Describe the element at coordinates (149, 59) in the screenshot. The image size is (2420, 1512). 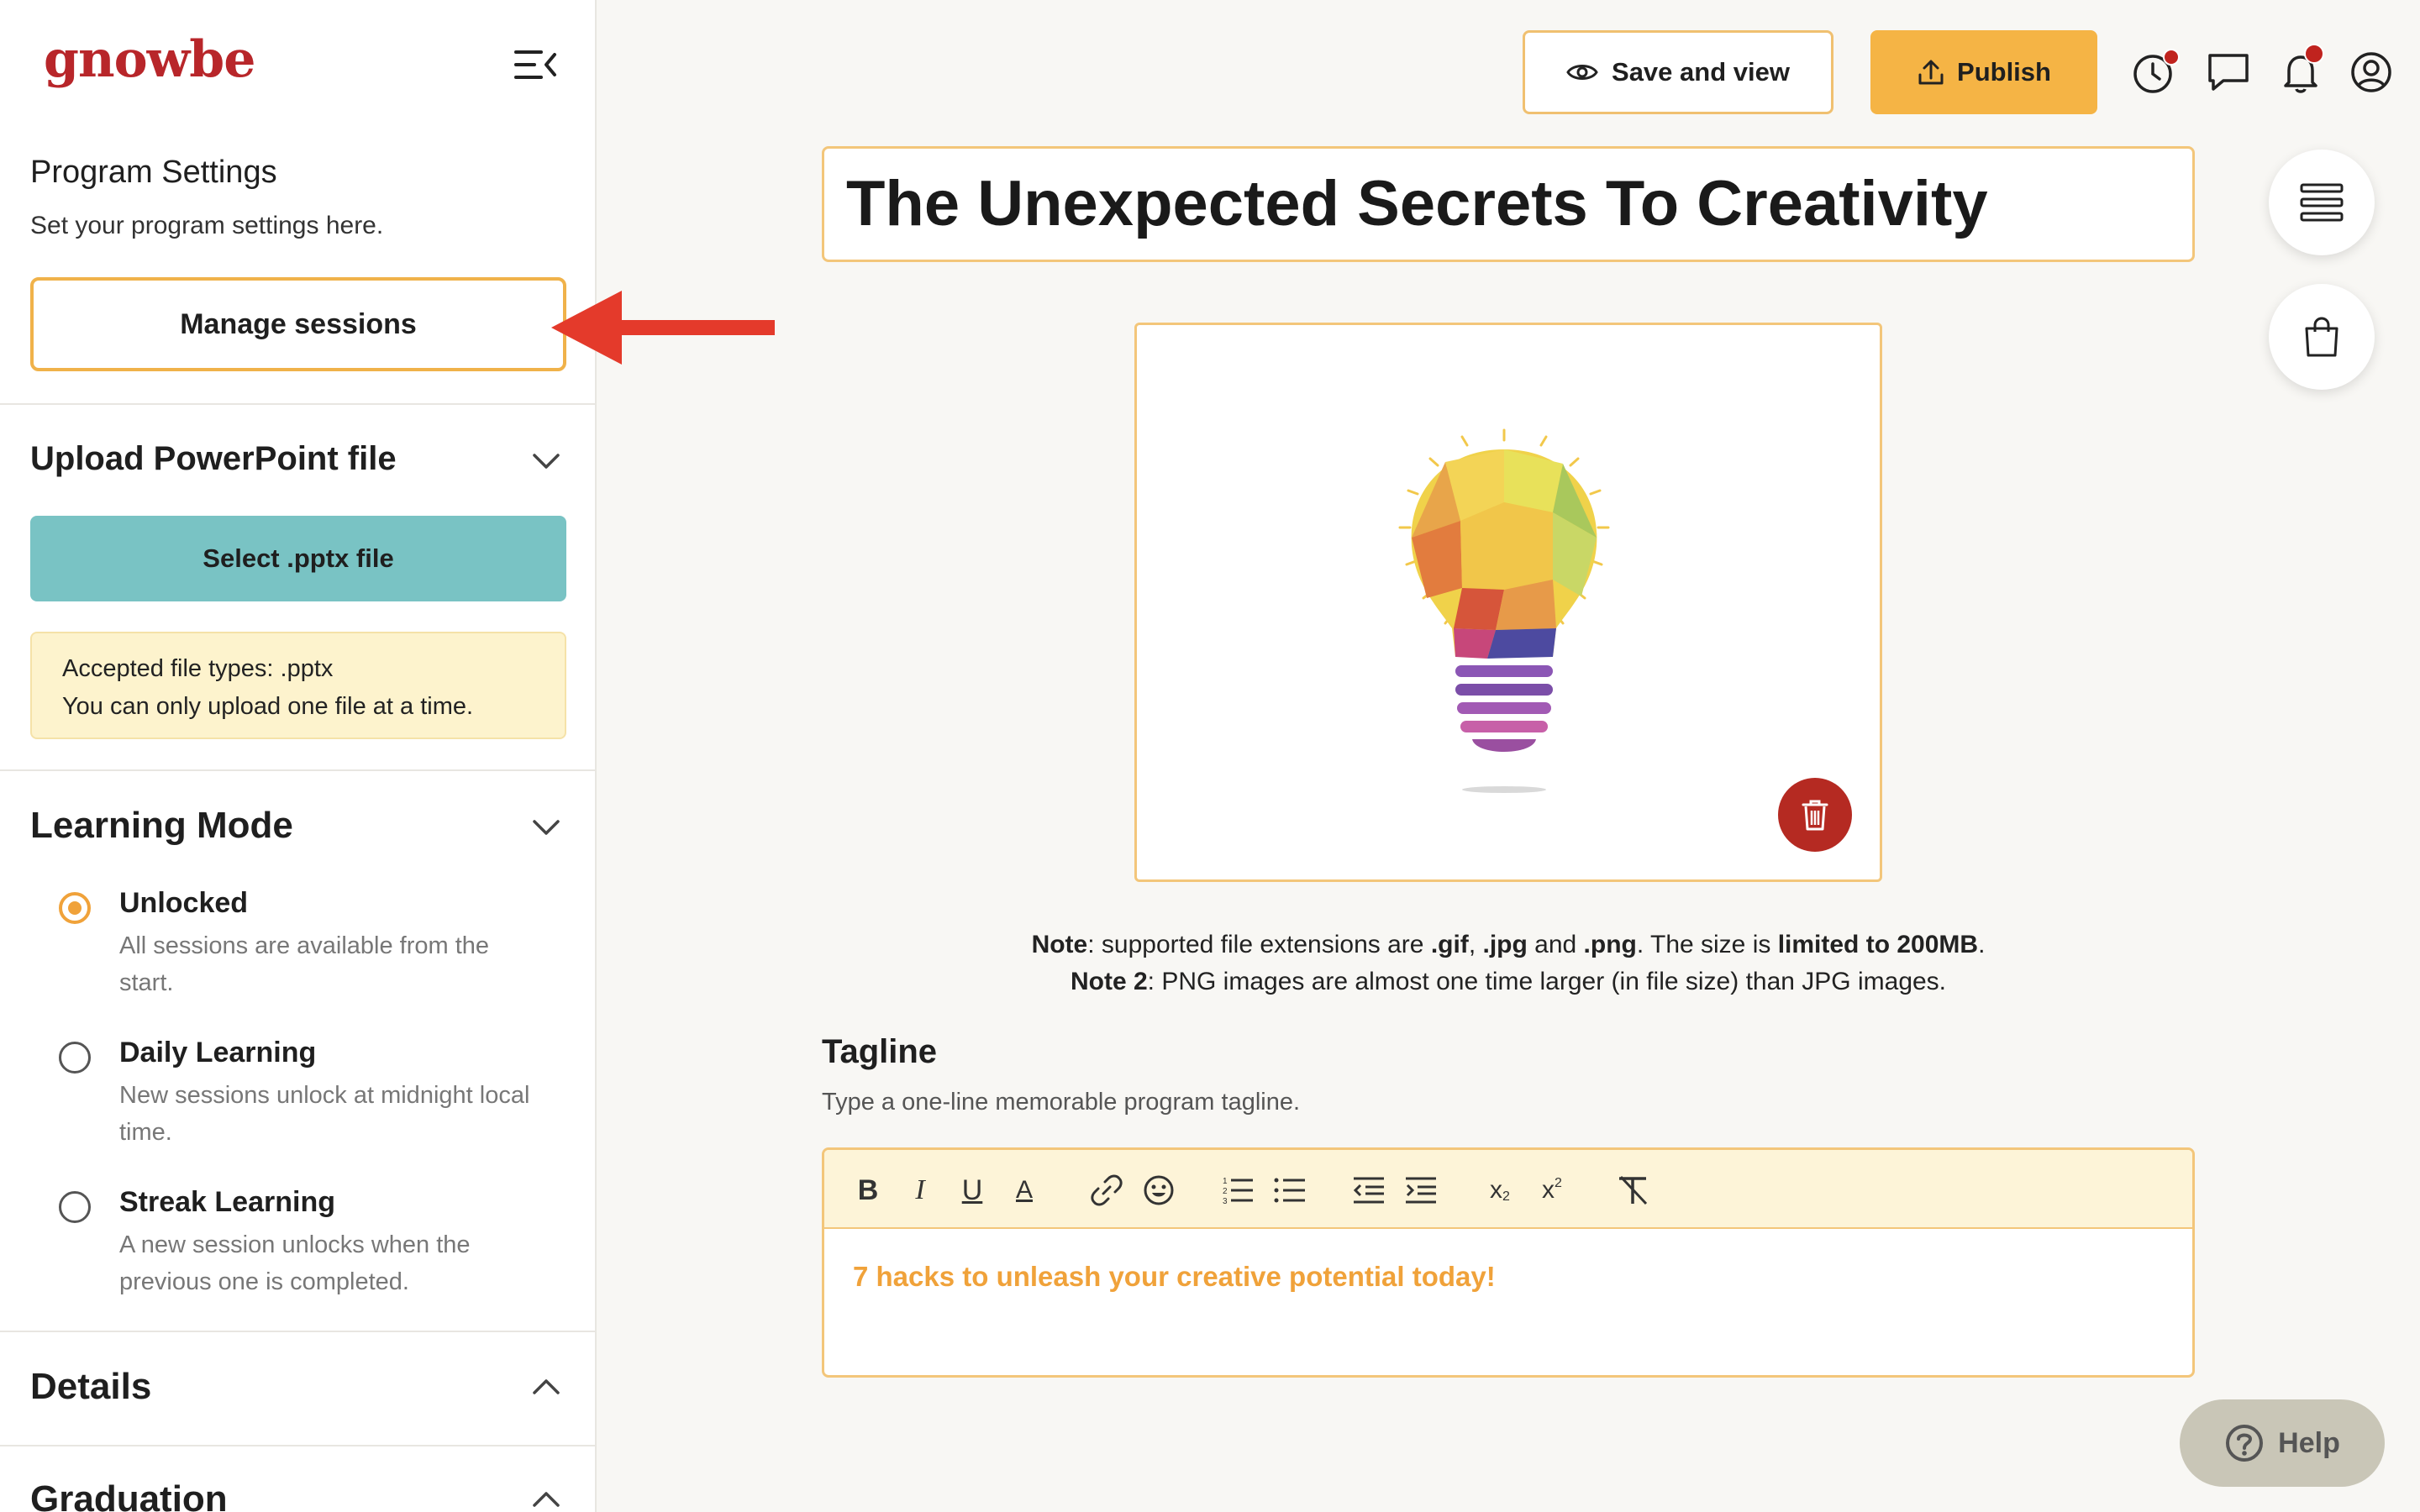
I see `gnowbe-logo: gnowbe` at that location.